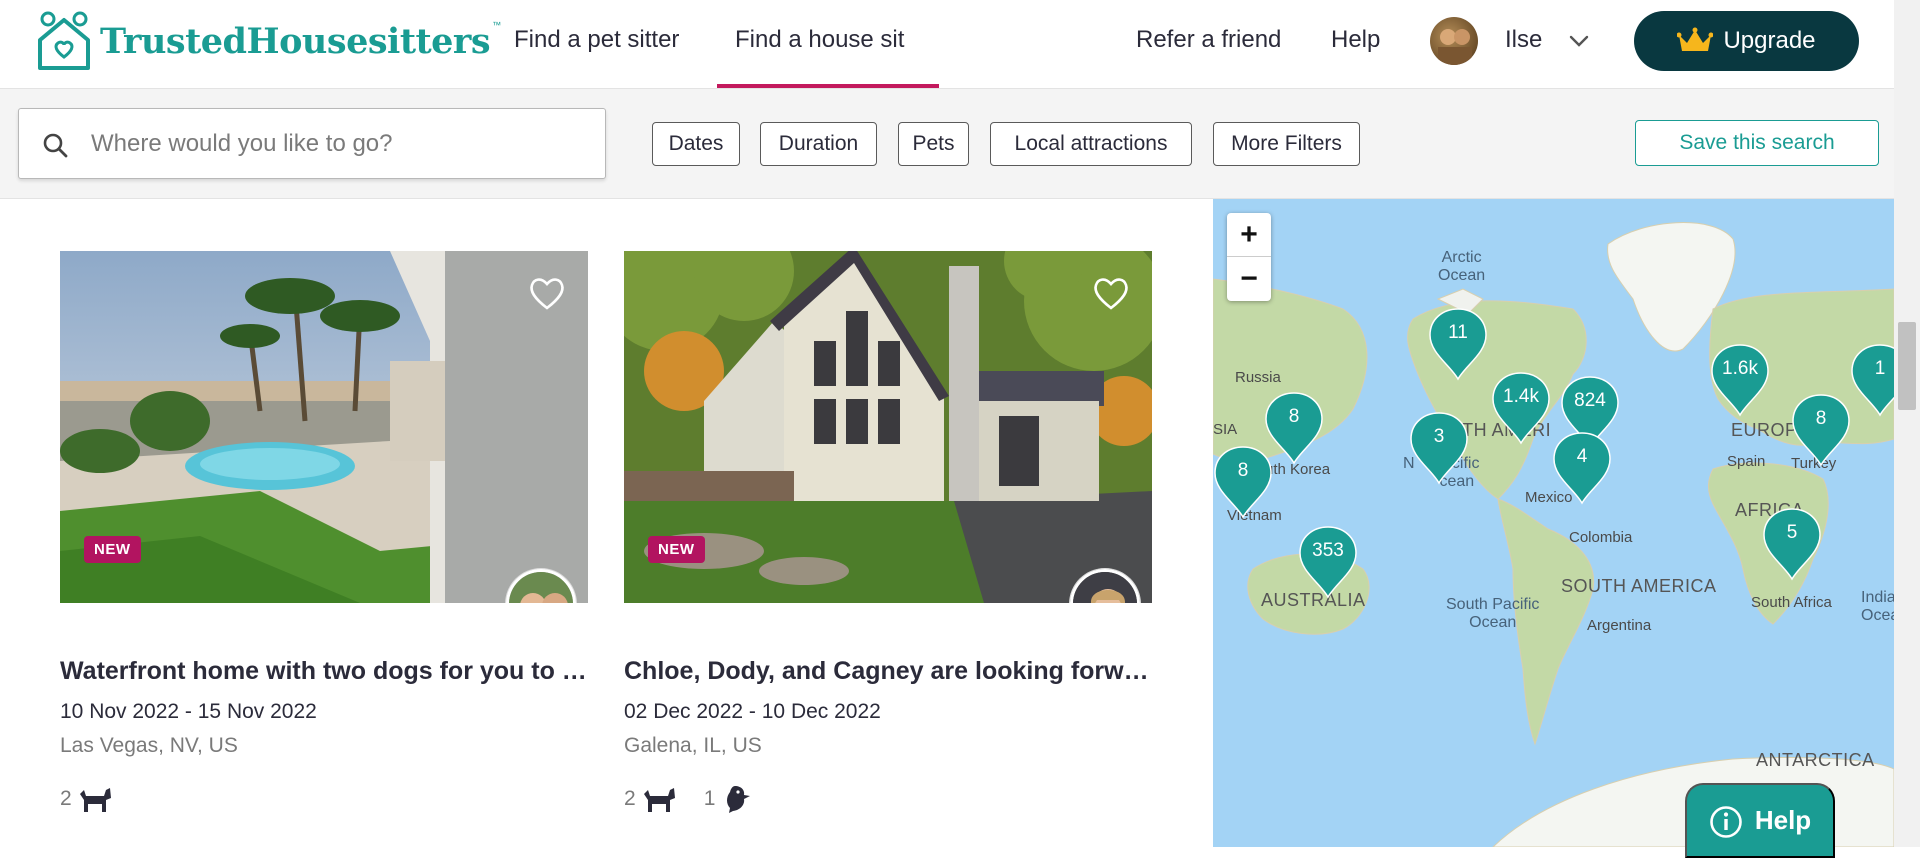 The width and height of the screenshot is (1920, 858). Describe the element at coordinates (55, 145) in the screenshot. I see `search-icon` at that location.